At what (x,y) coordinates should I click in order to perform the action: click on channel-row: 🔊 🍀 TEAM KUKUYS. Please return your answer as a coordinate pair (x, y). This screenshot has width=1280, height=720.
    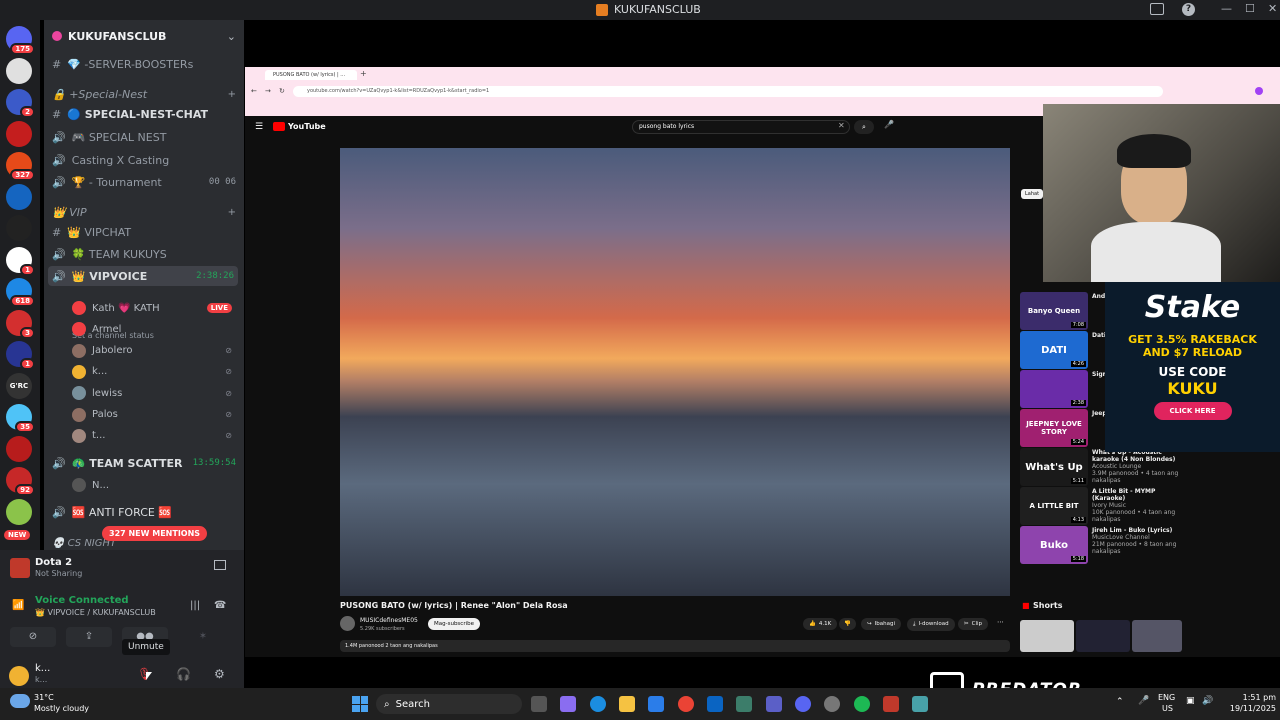
    Looking at the image, I should click on (144, 254).